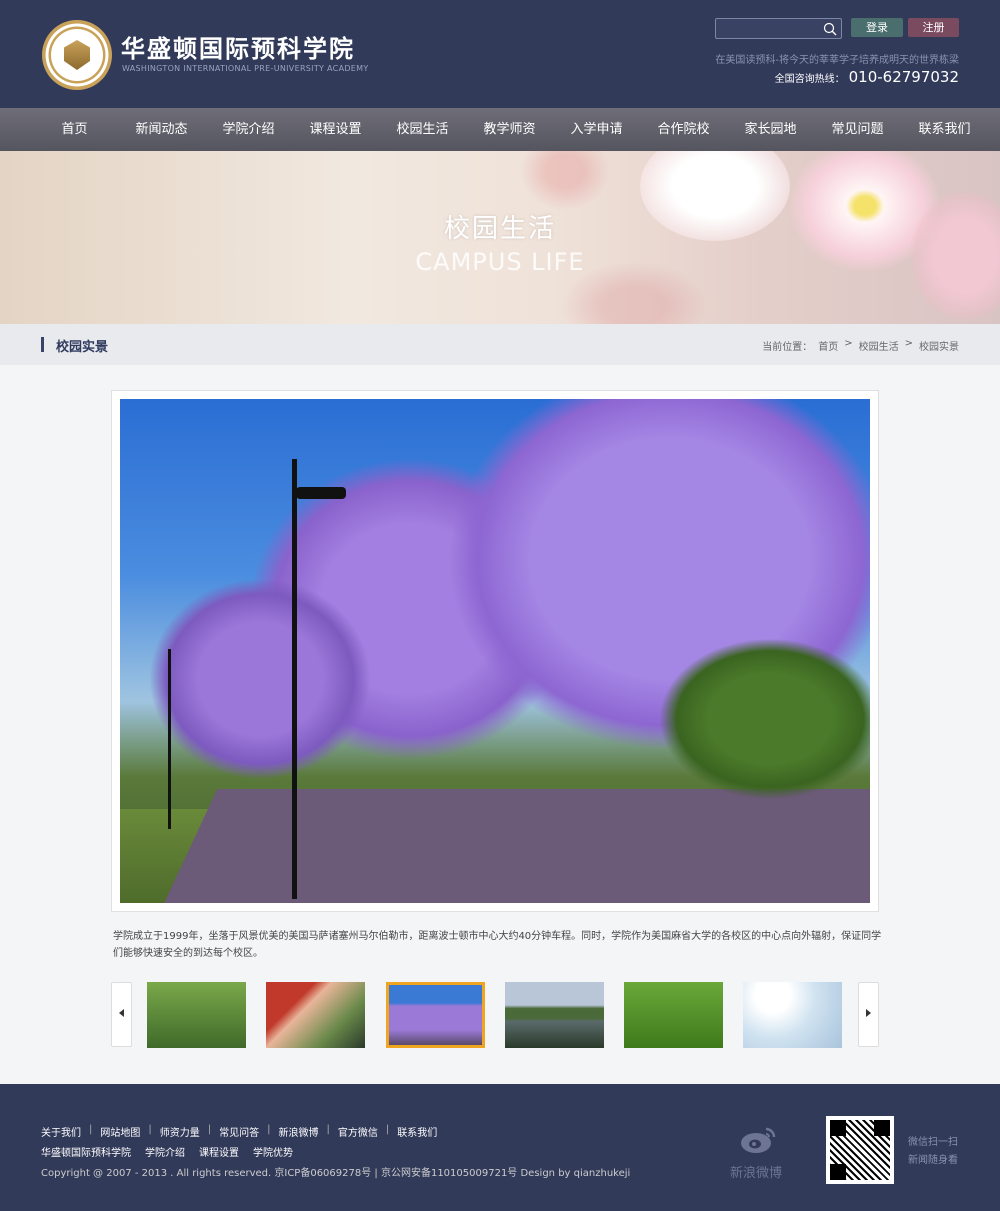 The image size is (1000, 1211). I want to click on footer-link-intro: 学院介绍, so click(165, 1151).